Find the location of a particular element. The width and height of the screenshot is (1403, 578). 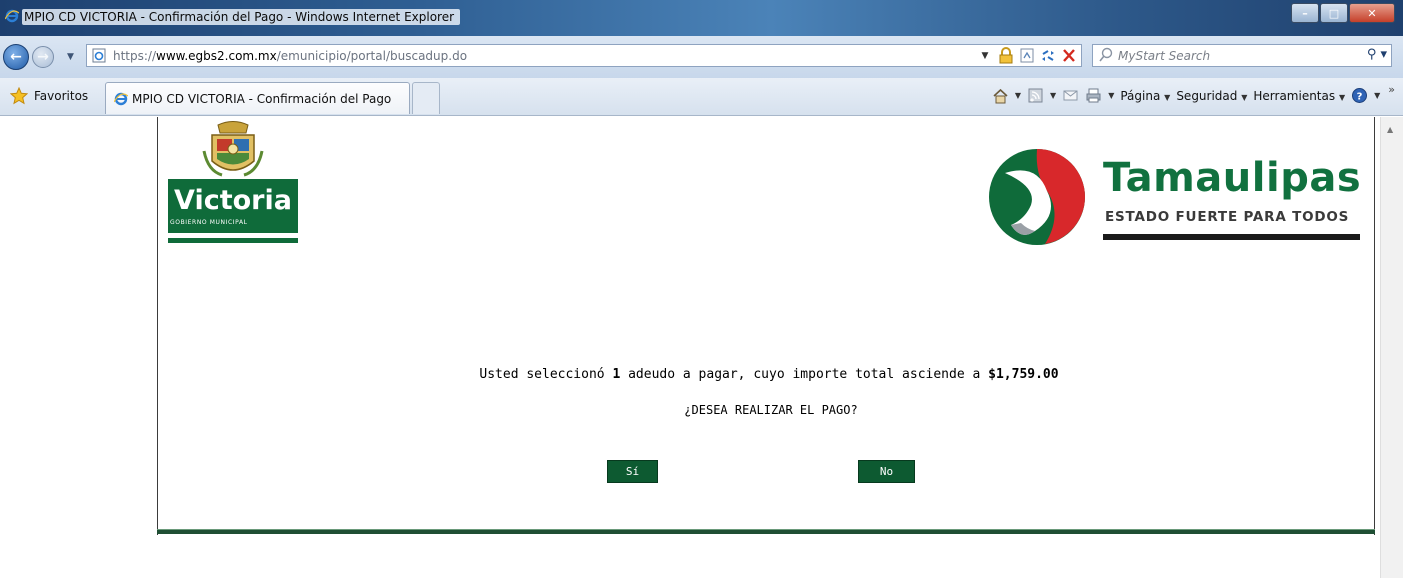

tamaulipas-tagline: ESTADO FUERTE PARA TODOS is located at coordinates (1227, 217).